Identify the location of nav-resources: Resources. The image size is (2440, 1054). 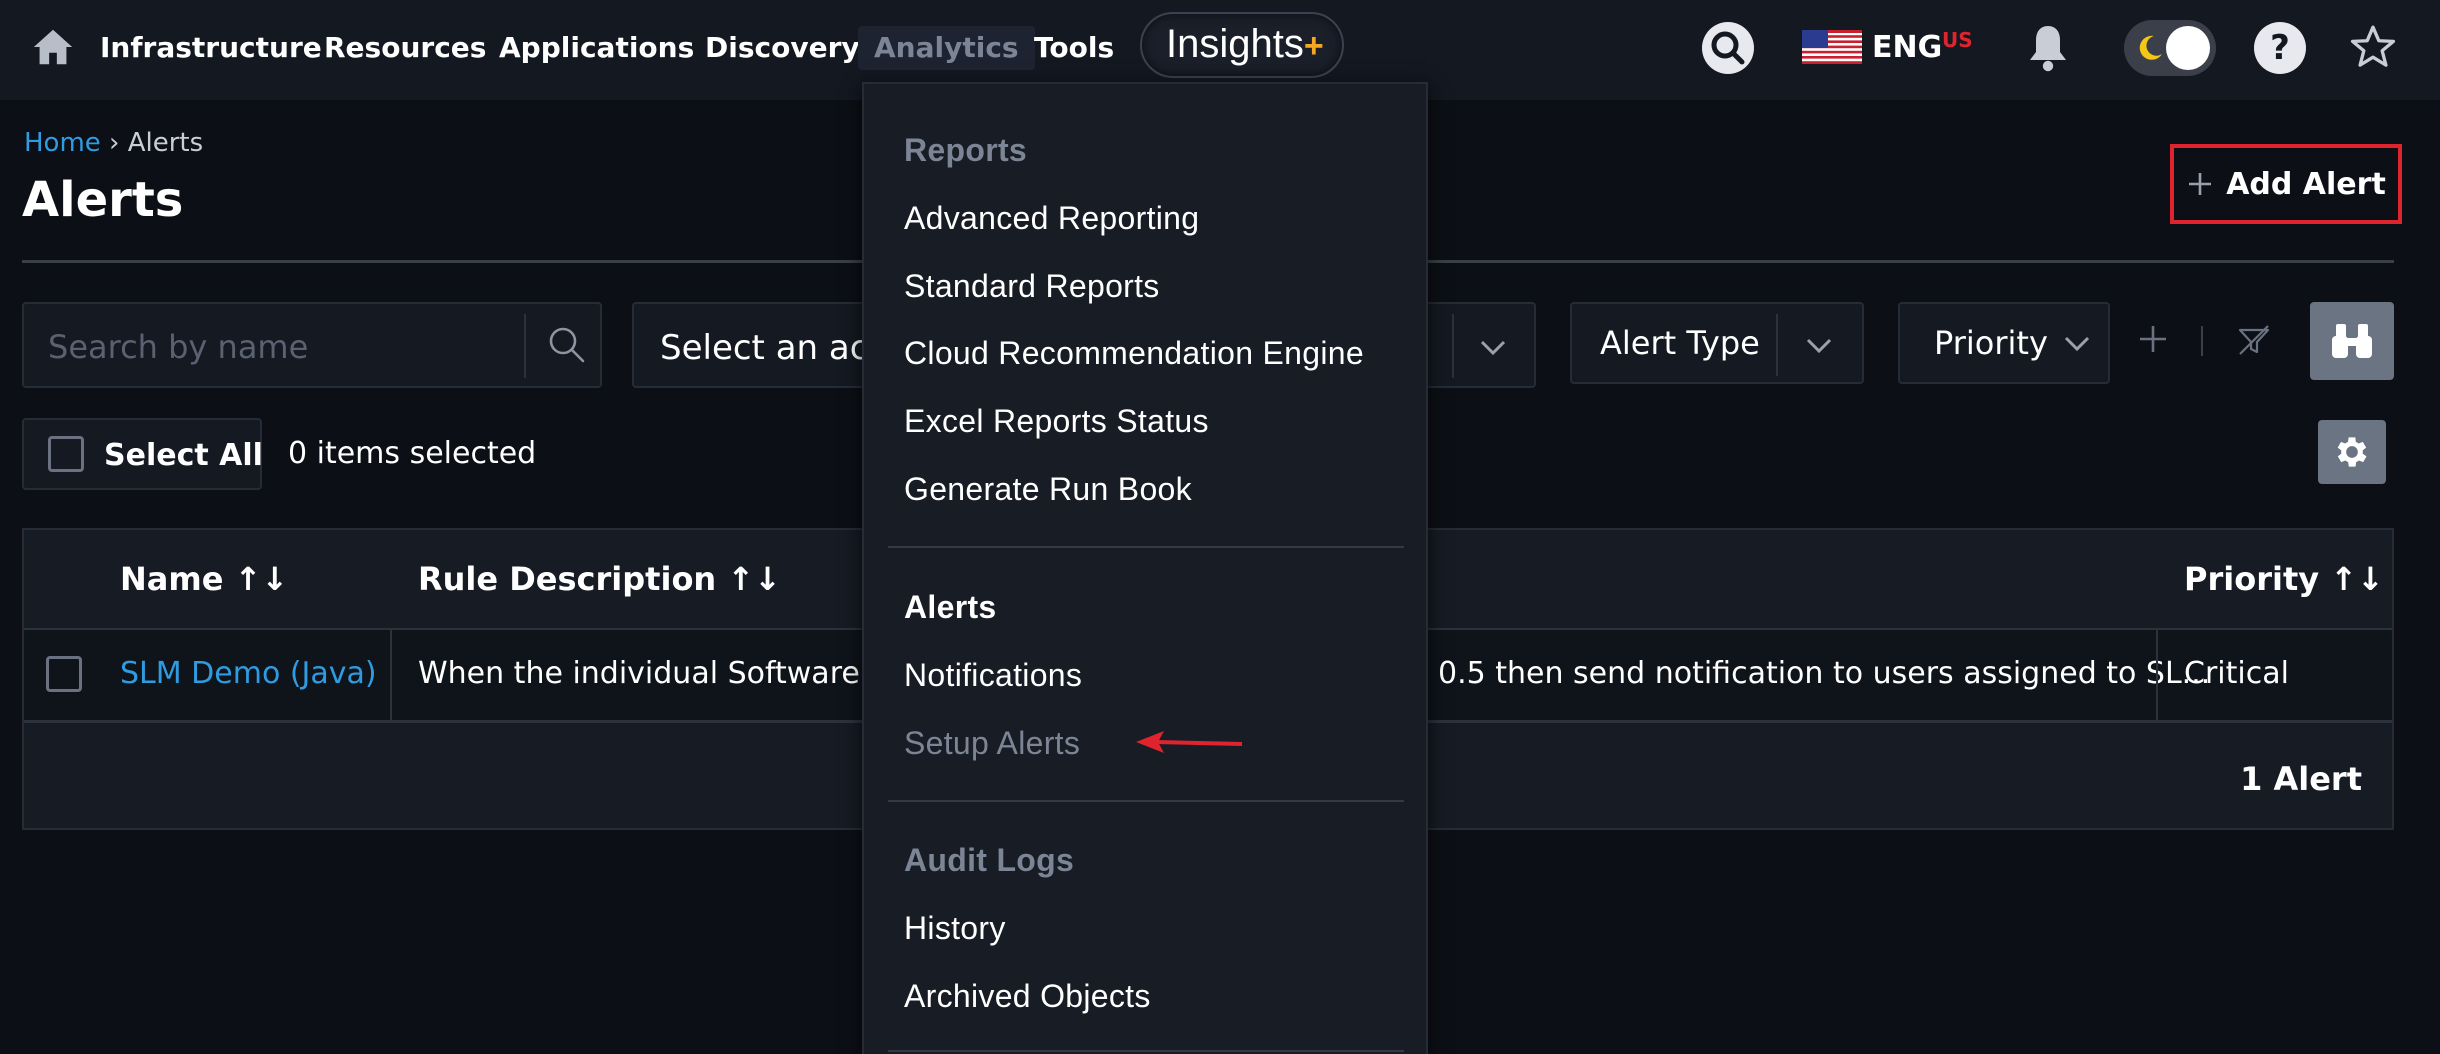
(405, 48).